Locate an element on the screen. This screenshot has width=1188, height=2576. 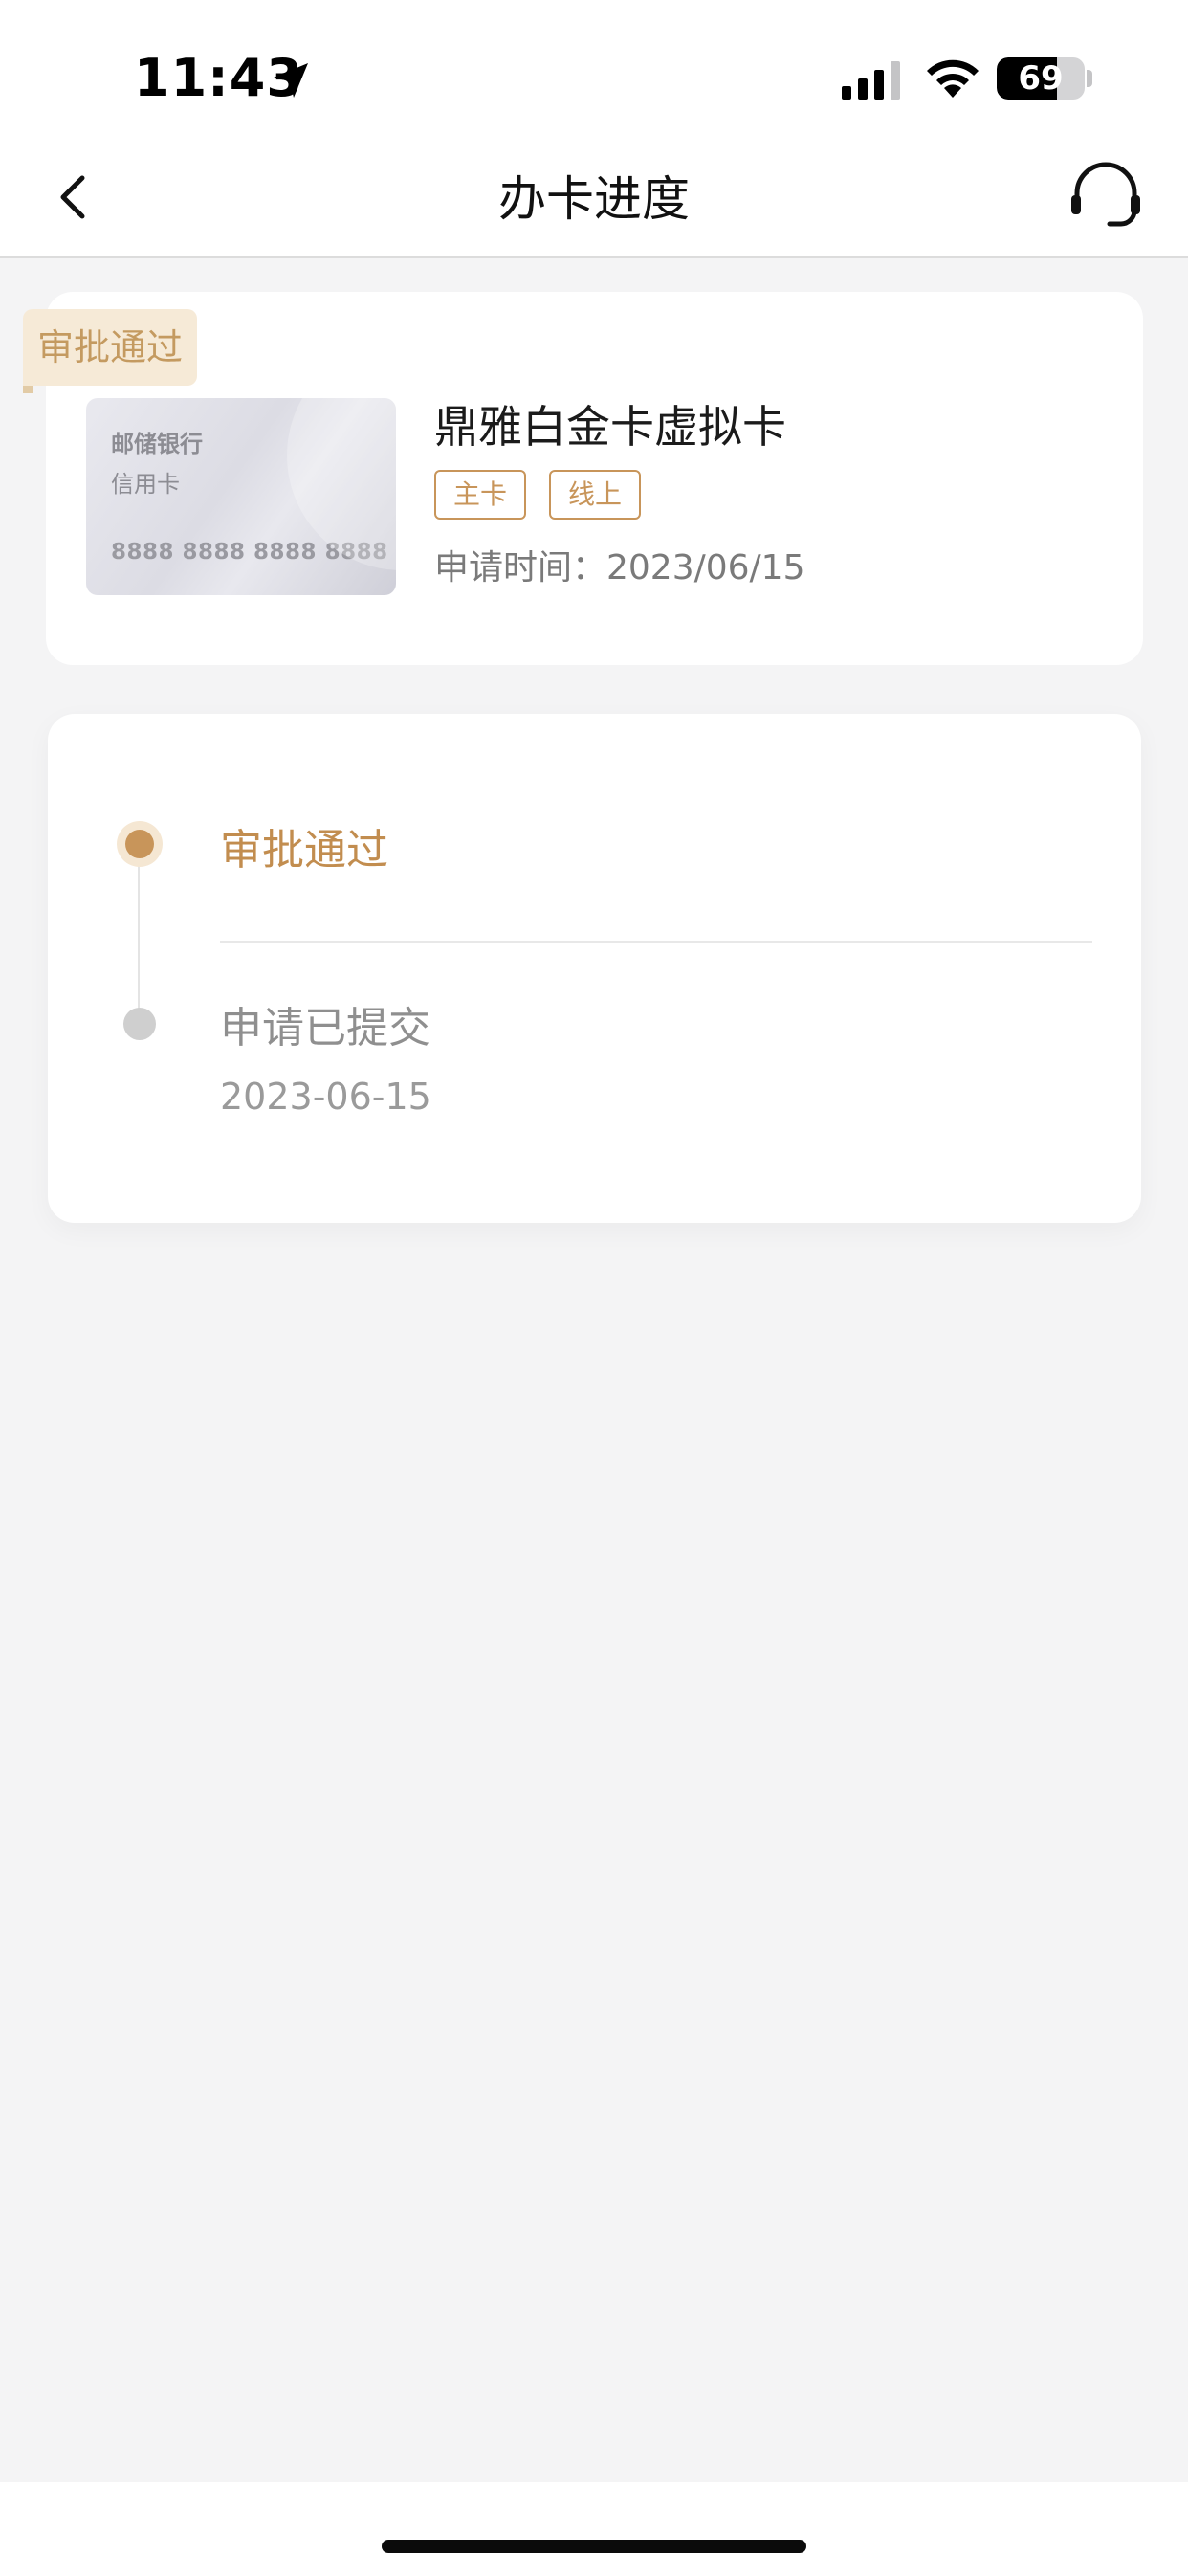
wifi-icon is located at coordinates (953, 78).